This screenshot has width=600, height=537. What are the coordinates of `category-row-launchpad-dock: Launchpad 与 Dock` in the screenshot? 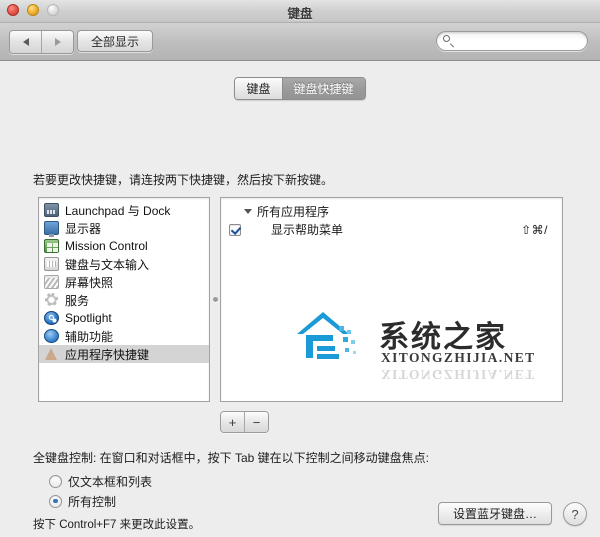 It's located at (124, 210).